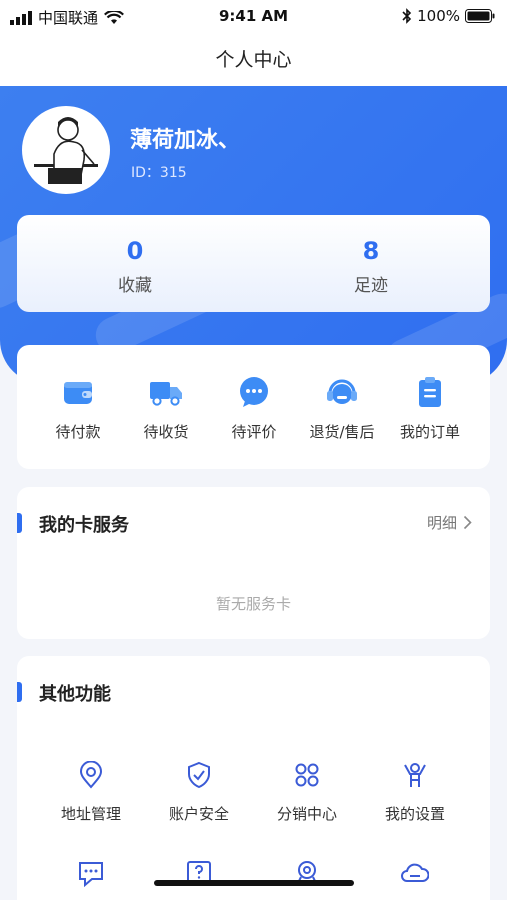 The height and width of the screenshot is (900, 507). Describe the element at coordinates (307, 792) in the screenshot. I see `func-distribution-center: 分销中心` at that location.